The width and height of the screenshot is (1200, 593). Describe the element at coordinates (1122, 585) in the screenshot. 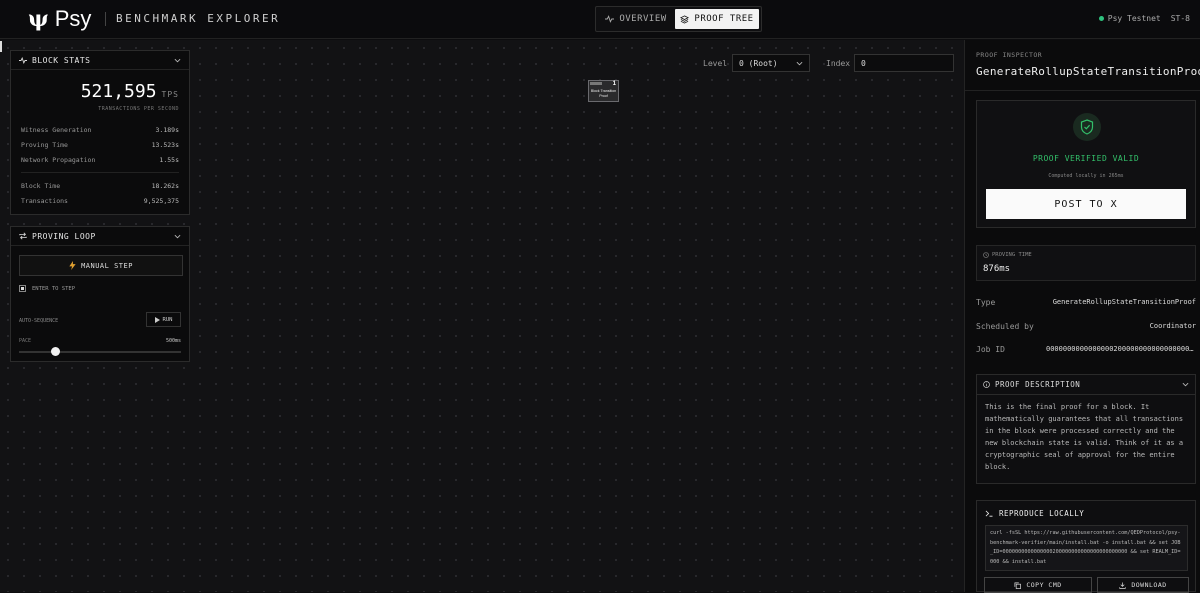

I see `download-icon` at that location.